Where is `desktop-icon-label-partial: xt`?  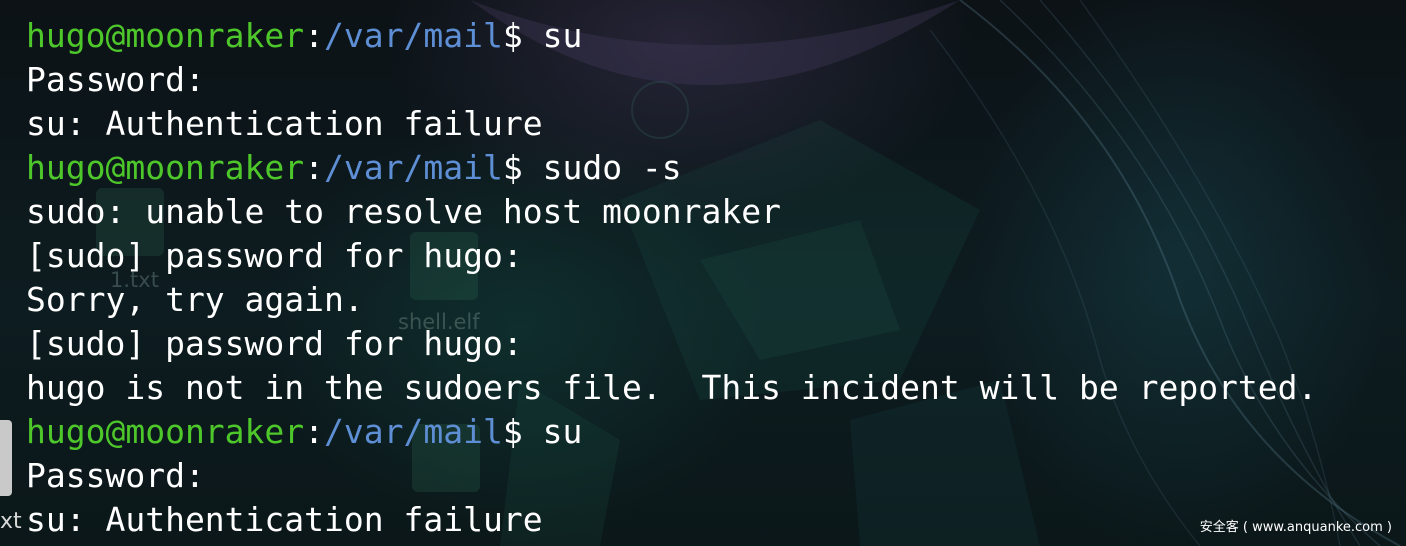
desktop-icon-label-partial: xt is located at coordinates (11, 521).